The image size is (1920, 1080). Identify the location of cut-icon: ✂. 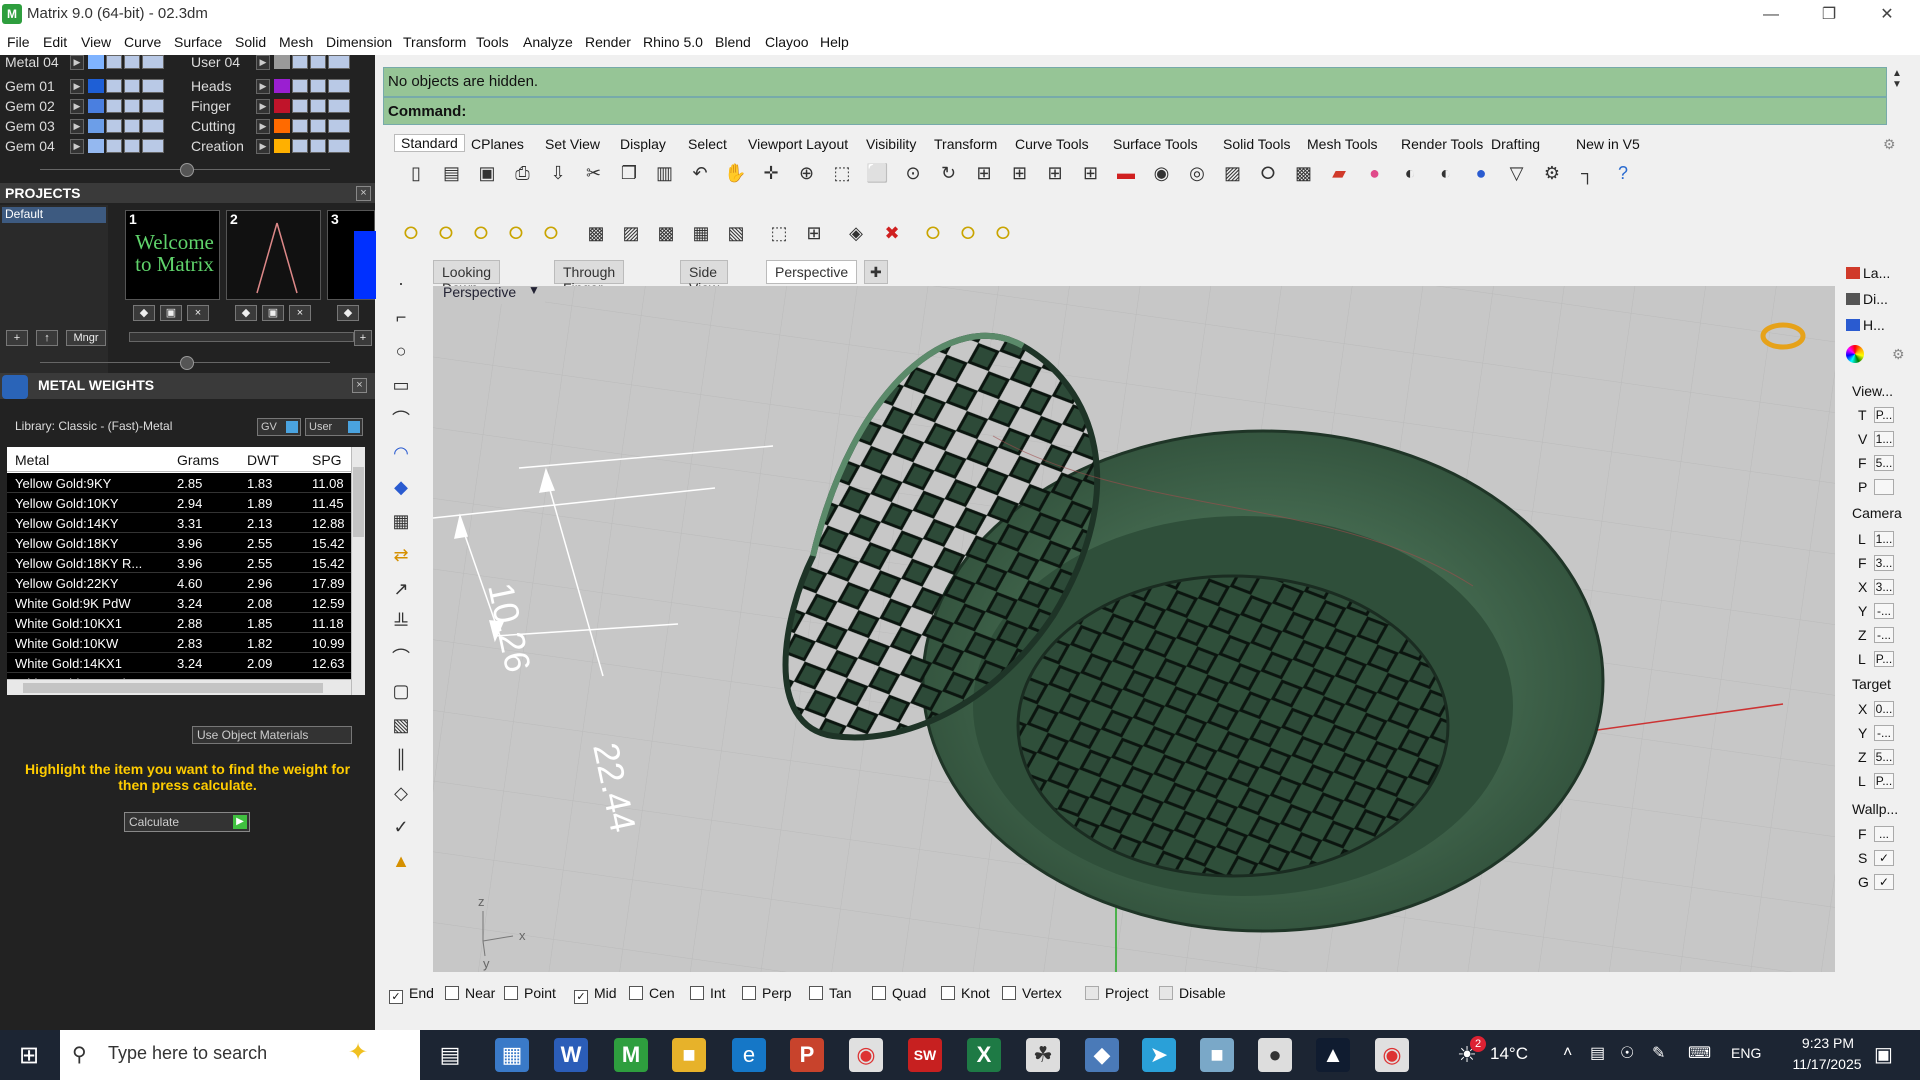
(594, 173).